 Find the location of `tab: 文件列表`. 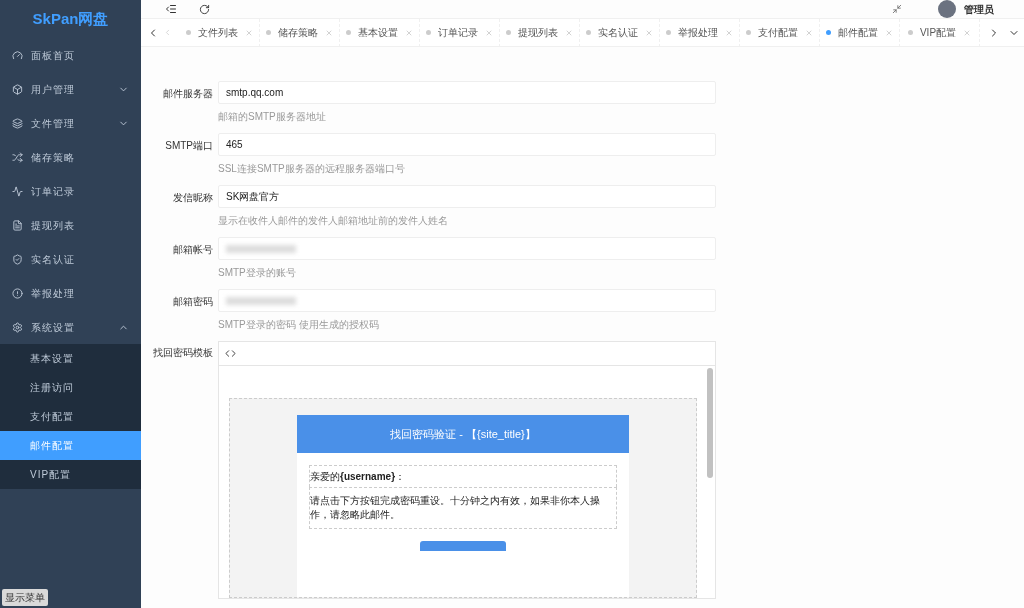

tab: 文件列表 is located at coordinates (220, 32).